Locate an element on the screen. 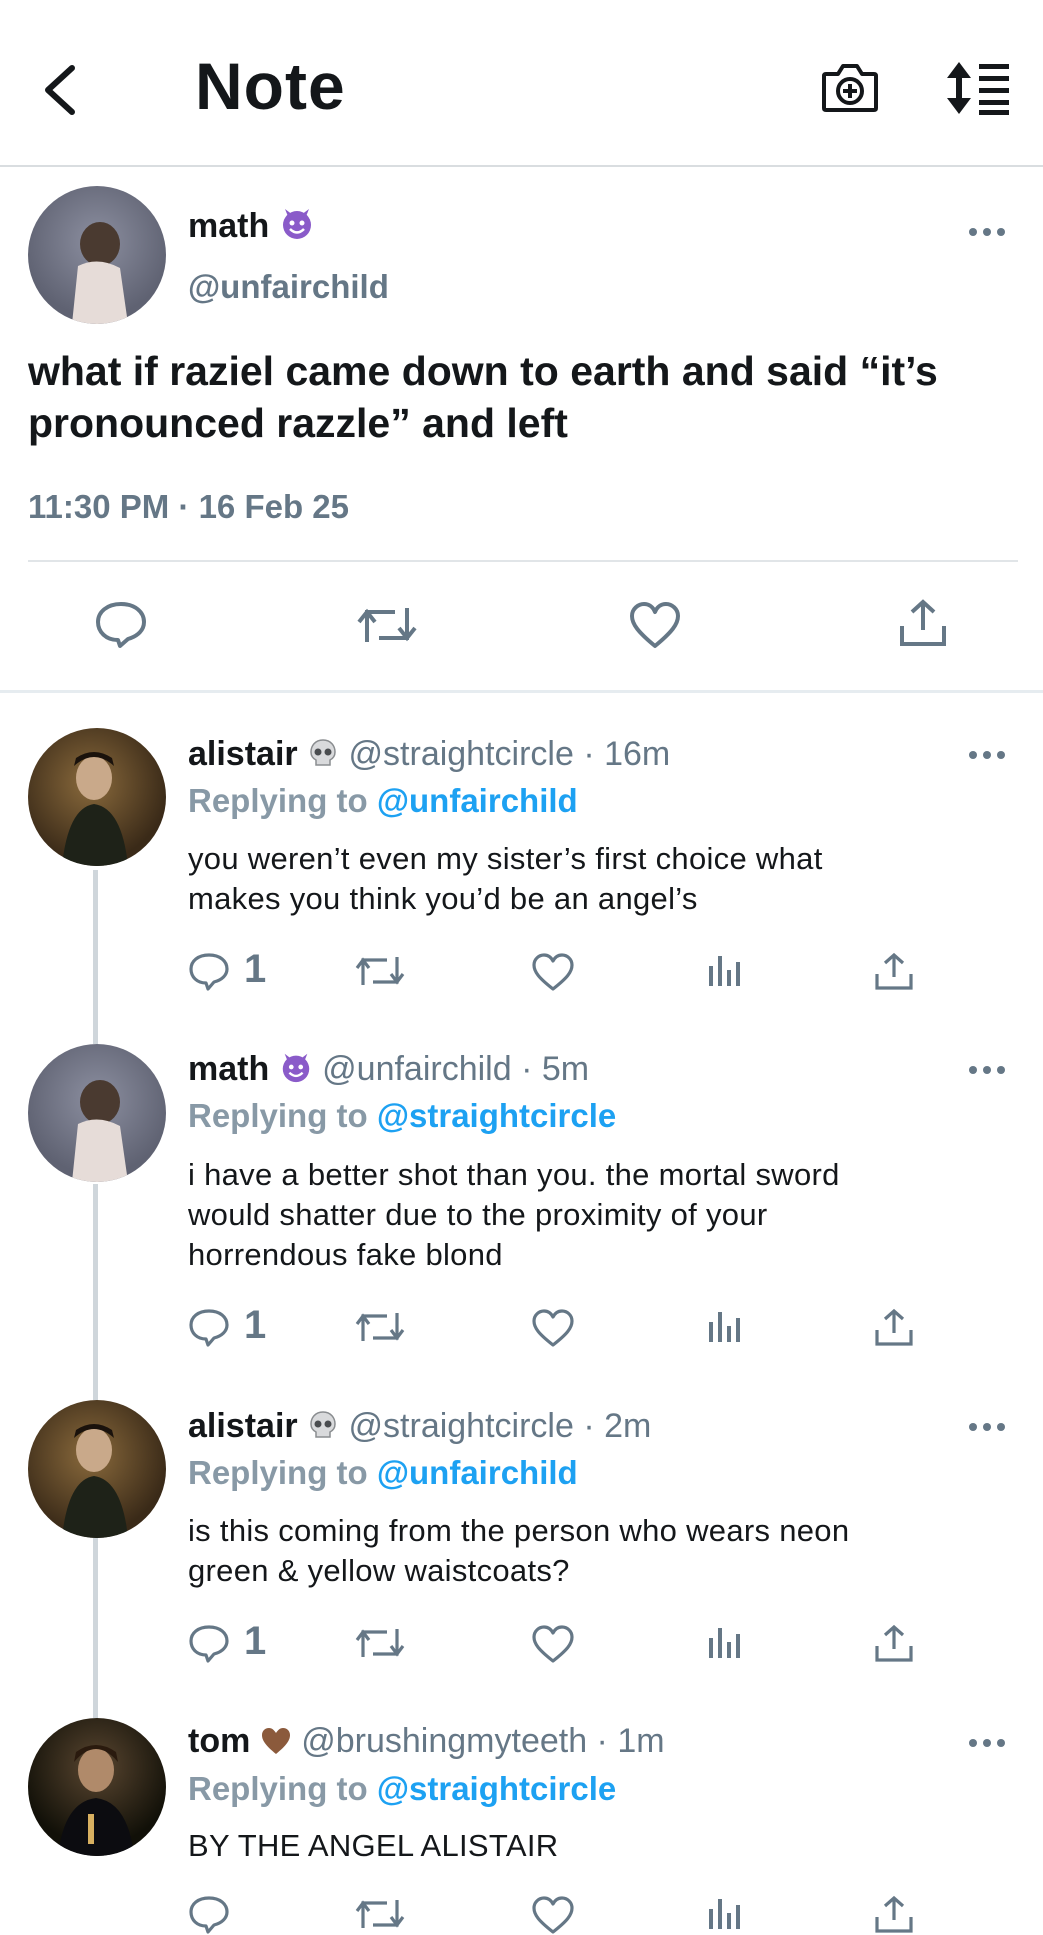  divider is located at coordinates (523, 561).